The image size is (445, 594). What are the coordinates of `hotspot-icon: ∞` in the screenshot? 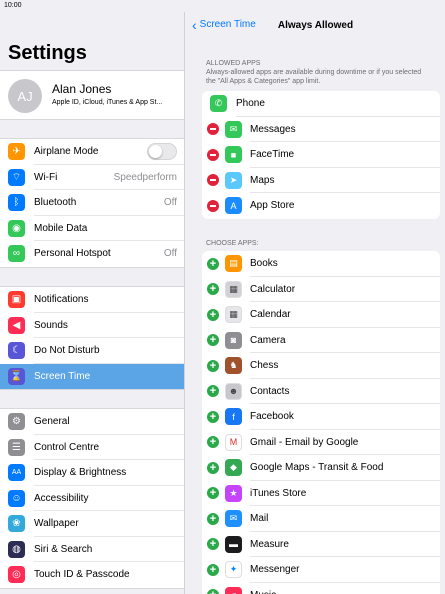 It's located at (16, 254).